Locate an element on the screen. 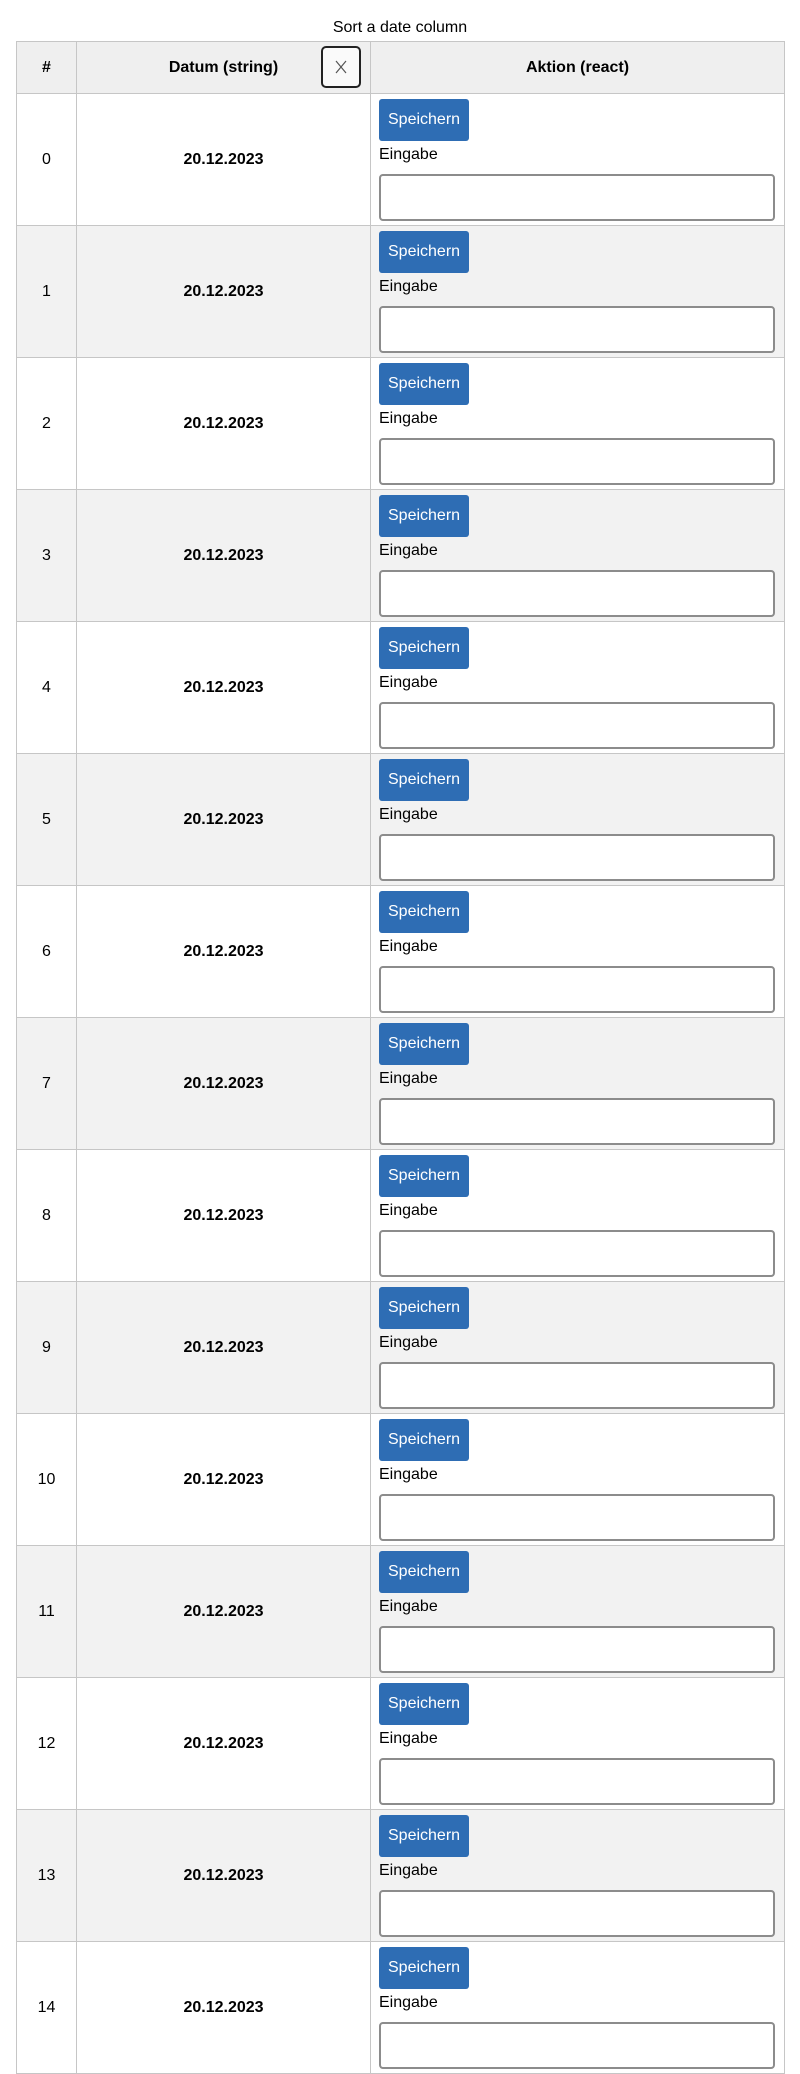 This screenshot has width=800, height=2074. row-index-cell: 10 is located at coordinates (46, 1479).